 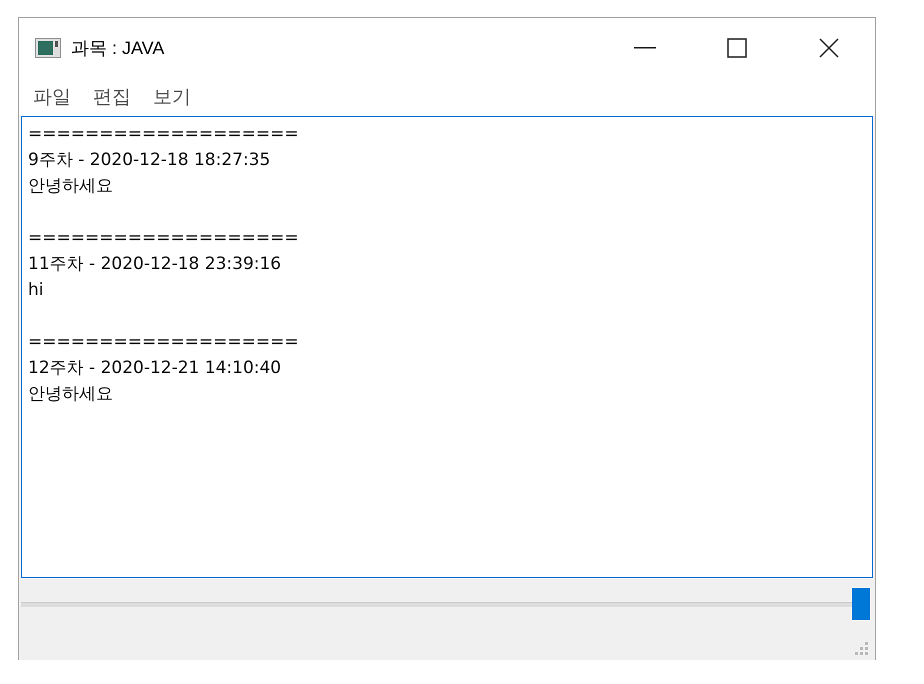 I want to click on entry-heading: 9주차 - 2020-12-18 18:27:35, so click(x=150, y=160).